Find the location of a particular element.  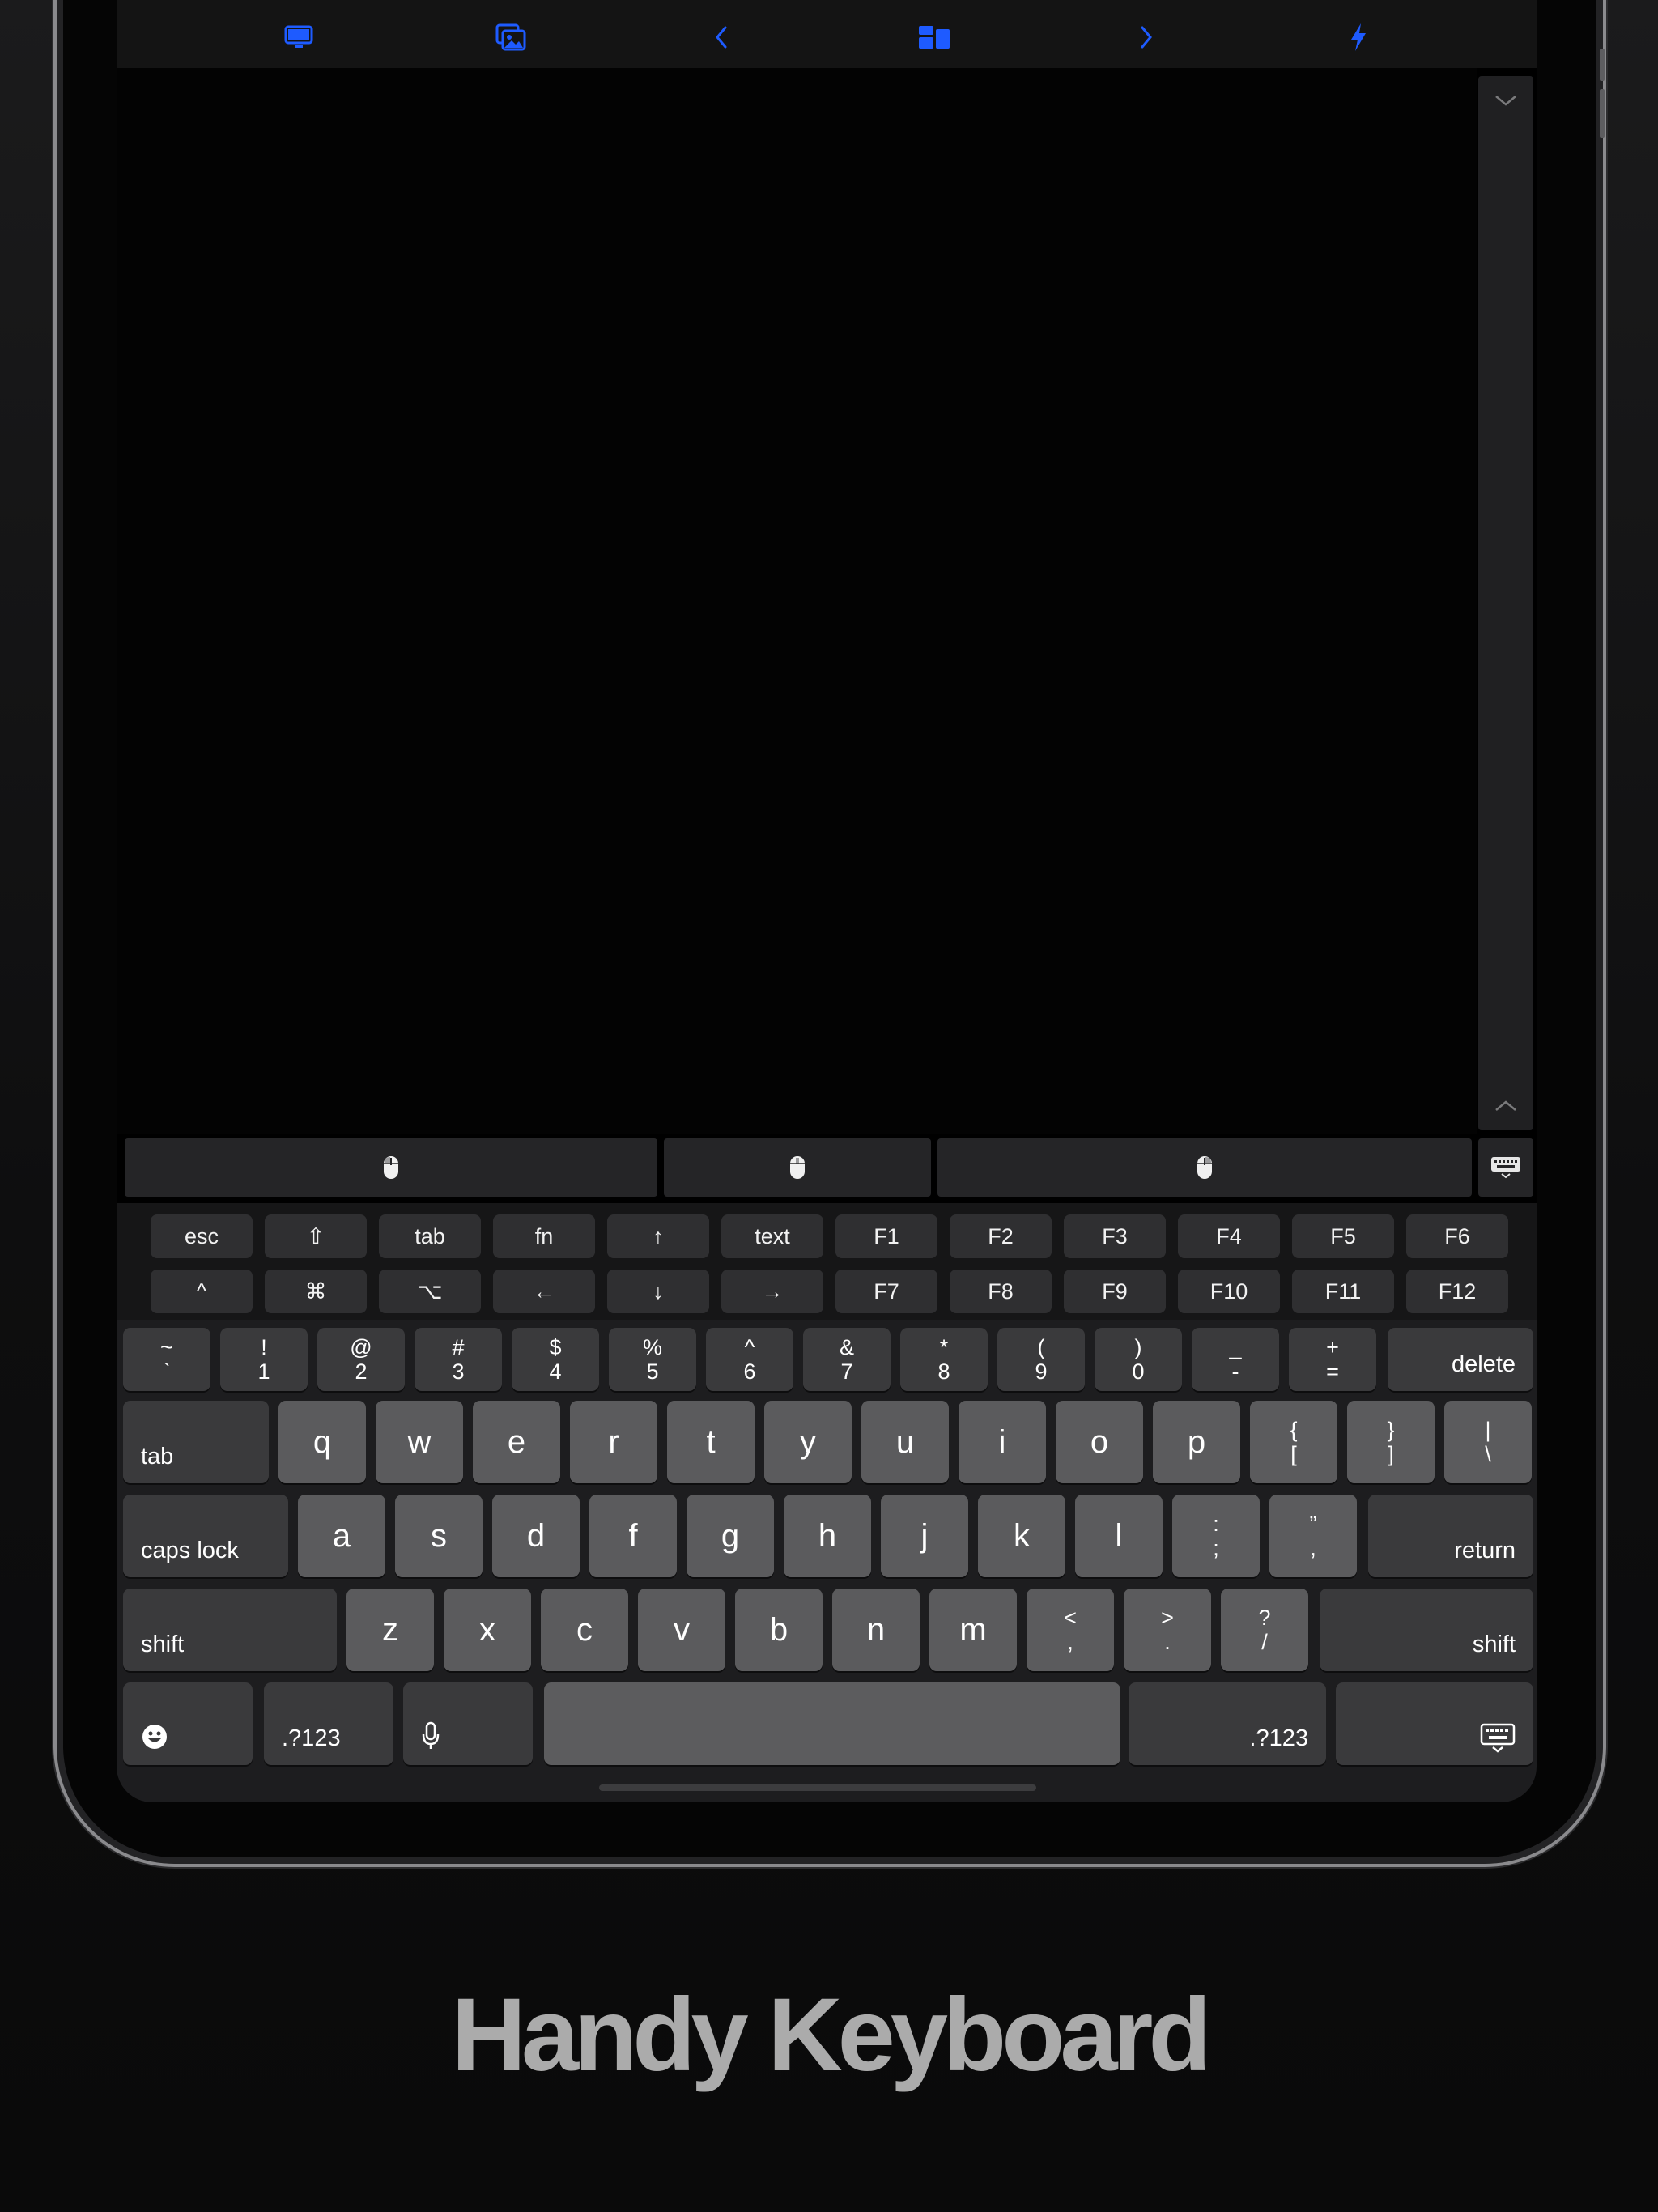

numeric-switch-key-right: .?123 is located at coordinates (1227, 1724).